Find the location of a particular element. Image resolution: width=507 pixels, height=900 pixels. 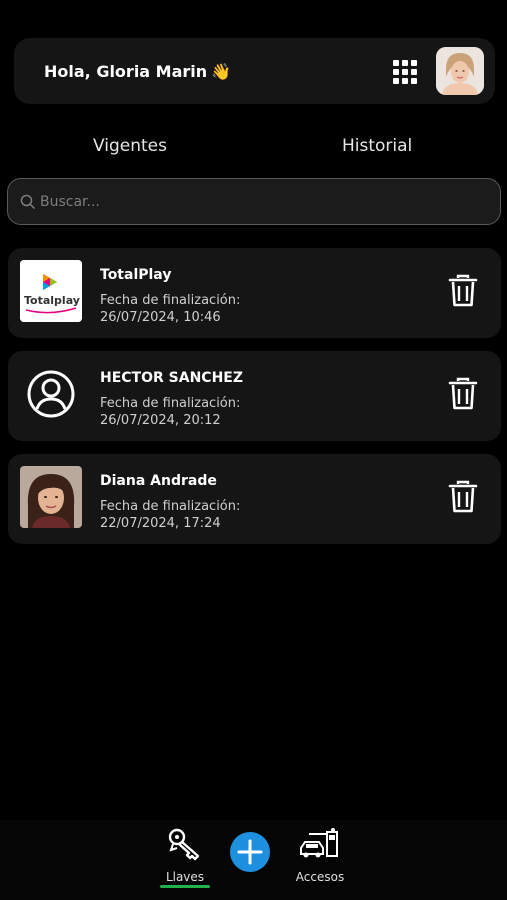

profile-avatar is located at coordinates (460, 71).